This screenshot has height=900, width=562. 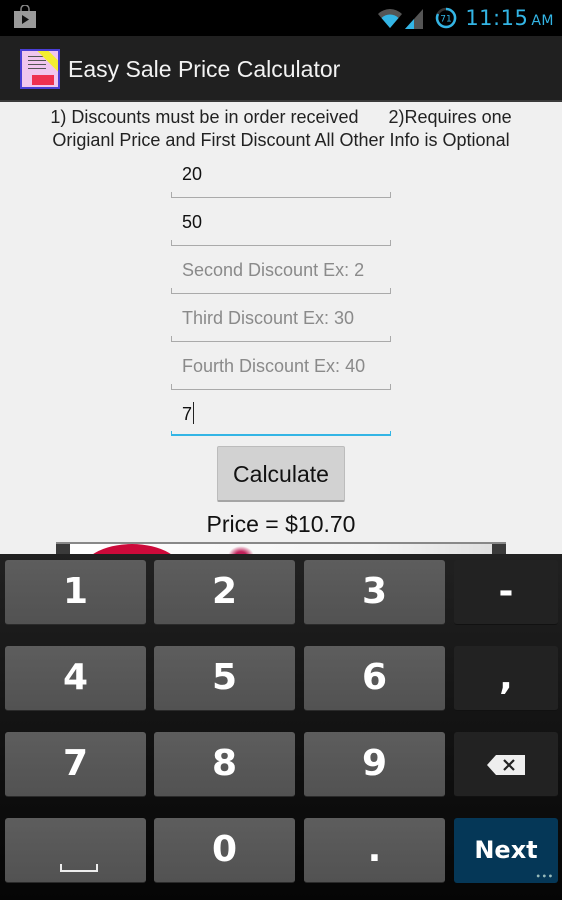 I want to click on key-2: 2, so click(x=224, y=592).